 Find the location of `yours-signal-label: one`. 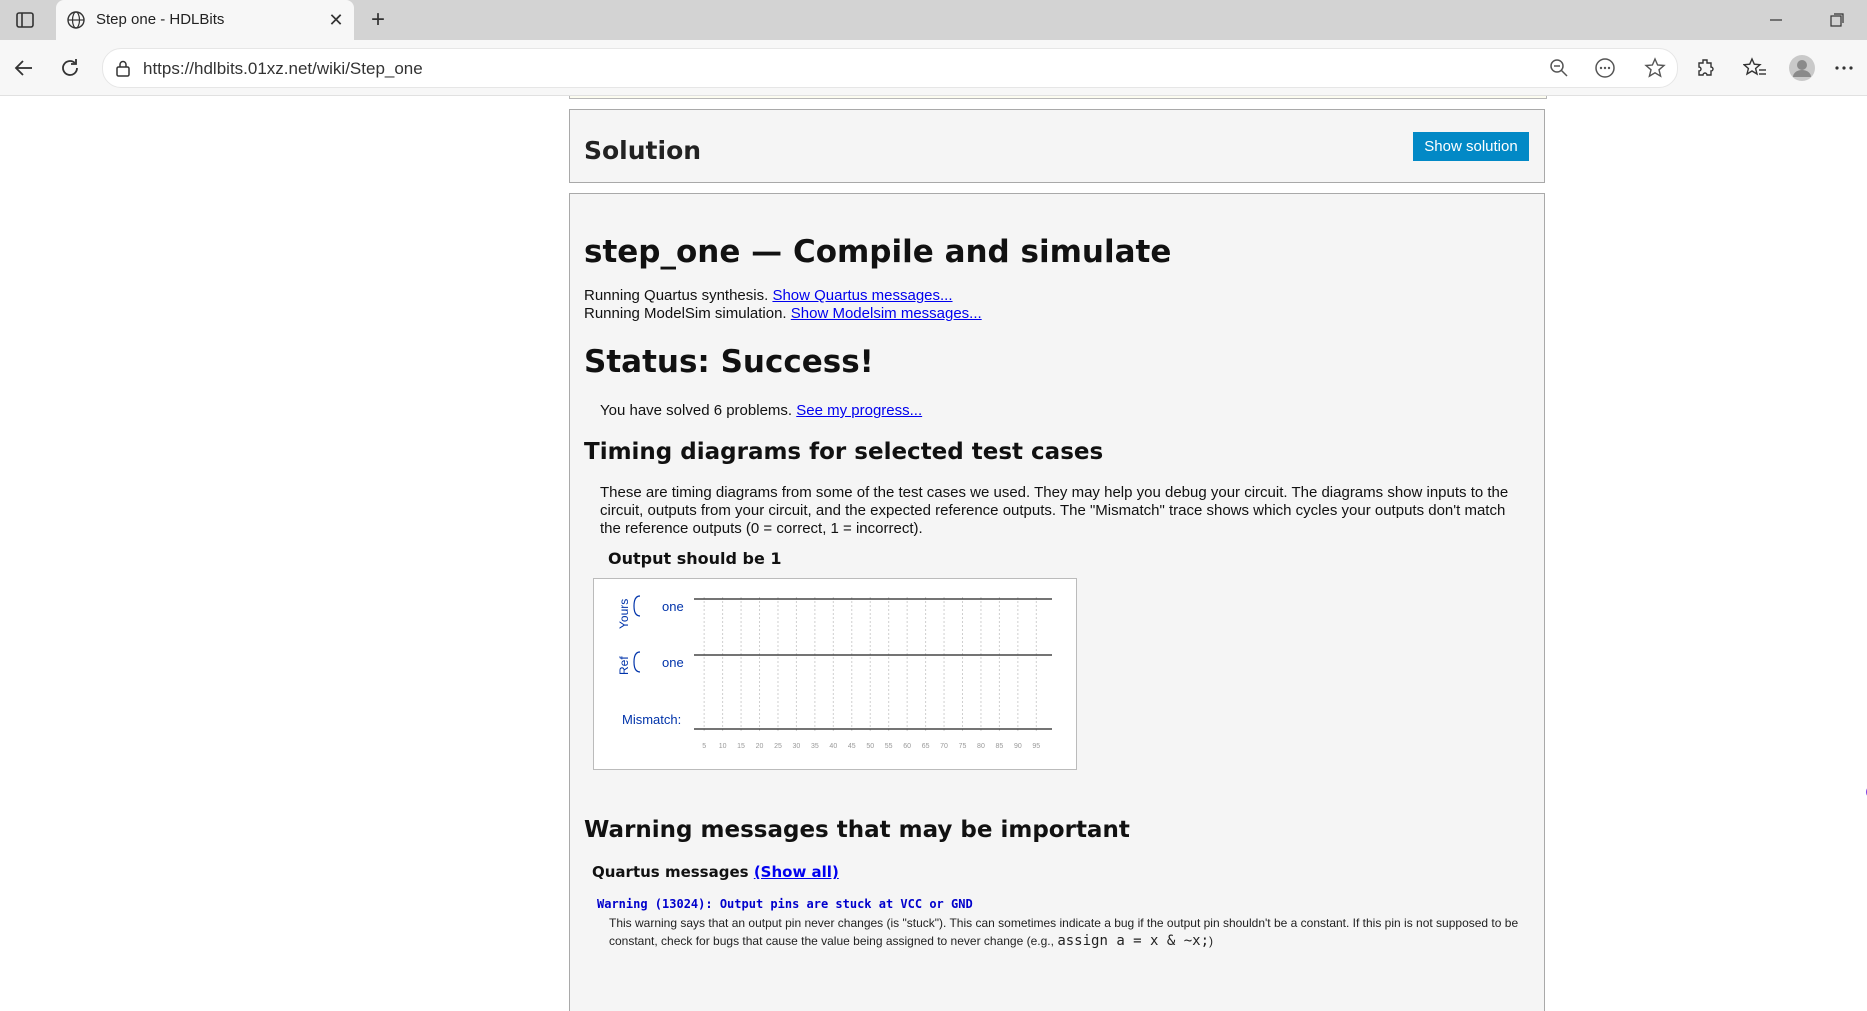

yours-signal-label: one is located at coordinates (673, 606).